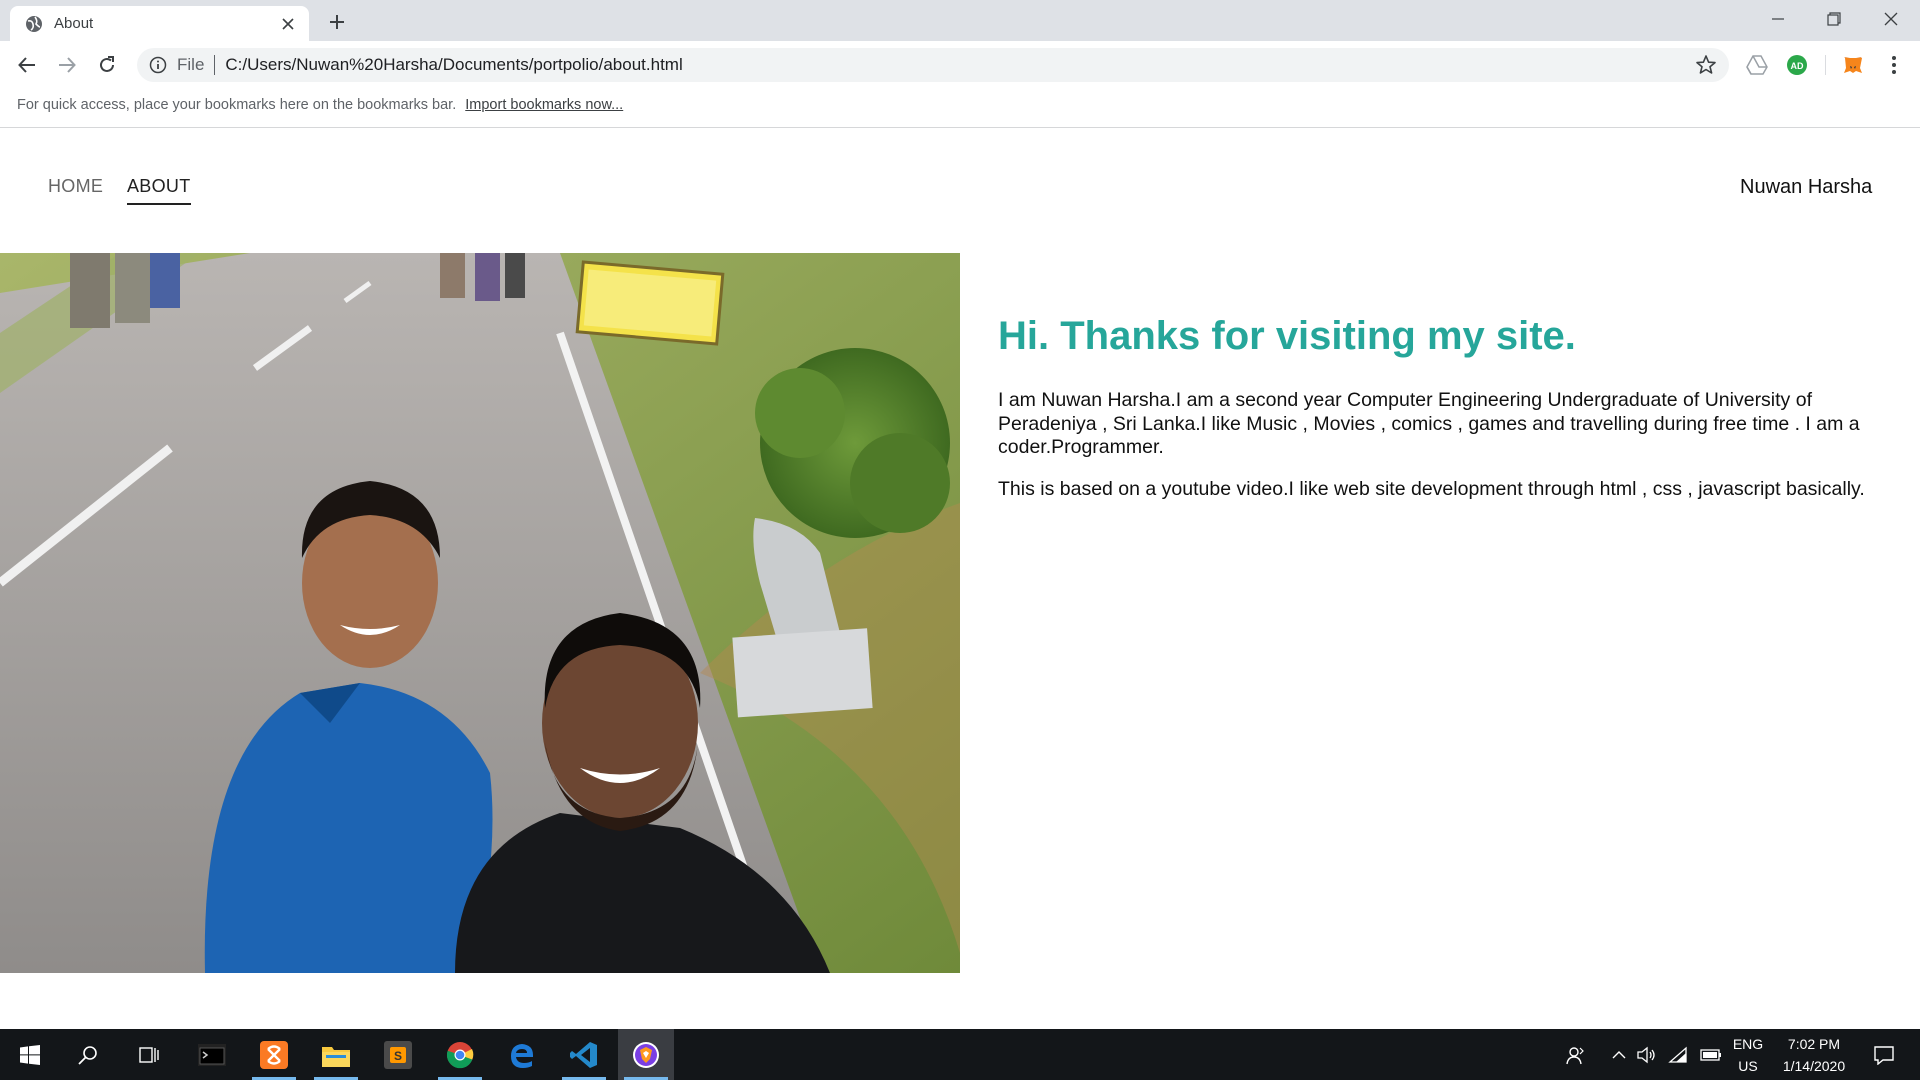 This screenshot has height=1080, width=1920. Describe the element at coordinates (212, 1054) in the screenshot. I see `terminal-icon` at that location.